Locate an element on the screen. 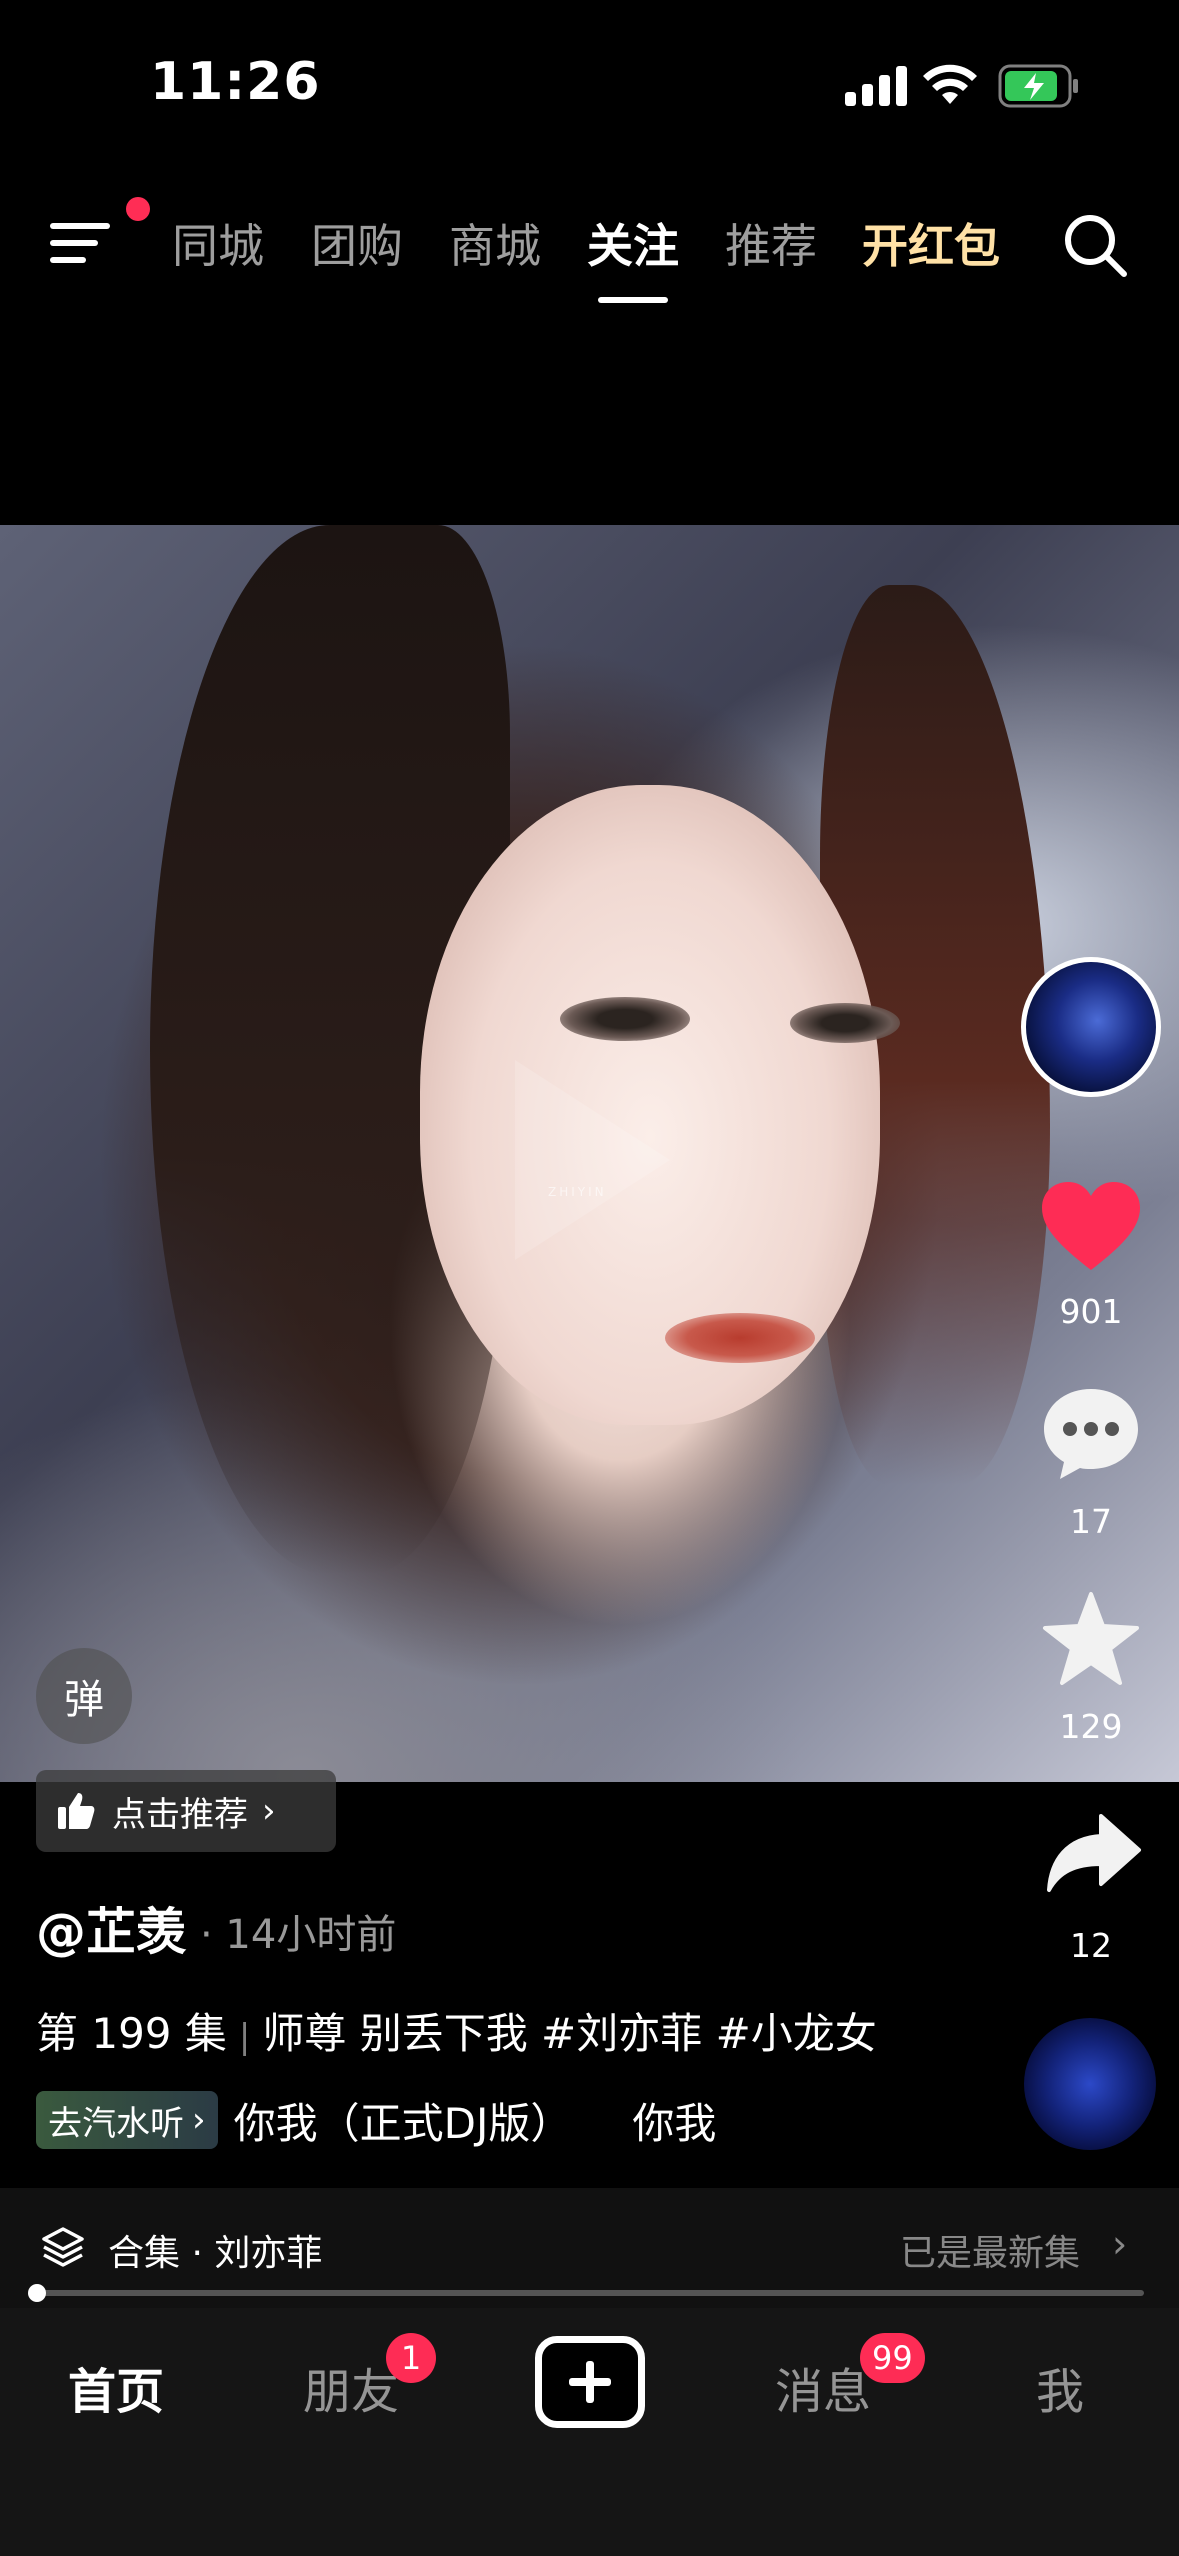 The width and height of the screenshot is (1179, 2556). danmaku-label: 弹 is located at coordinates (84, 1700).